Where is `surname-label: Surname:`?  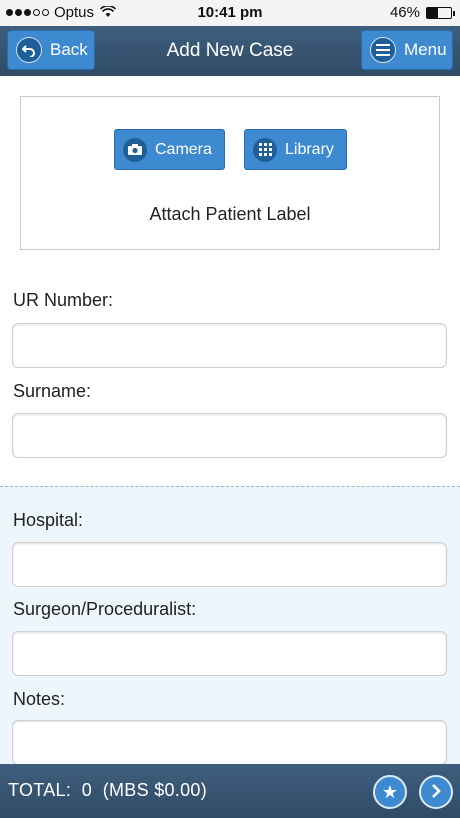 surname-label: Surname: is located at coordinates (52, 391).